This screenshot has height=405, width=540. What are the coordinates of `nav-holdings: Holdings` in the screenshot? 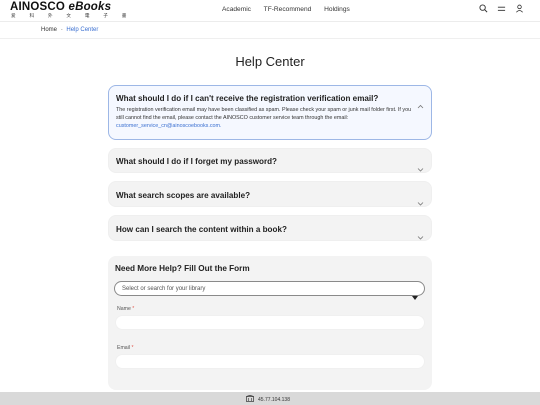 It's located at (337, 9).